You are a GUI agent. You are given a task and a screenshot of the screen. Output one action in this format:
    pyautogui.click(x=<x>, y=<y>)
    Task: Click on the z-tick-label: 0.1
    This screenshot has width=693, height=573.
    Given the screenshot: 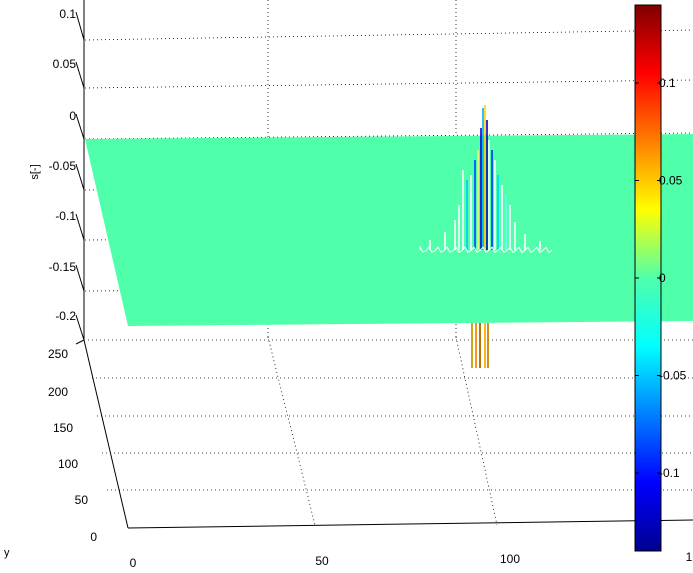 What is the action you would take?
    pyautogui.click(x=67, y=14)
    